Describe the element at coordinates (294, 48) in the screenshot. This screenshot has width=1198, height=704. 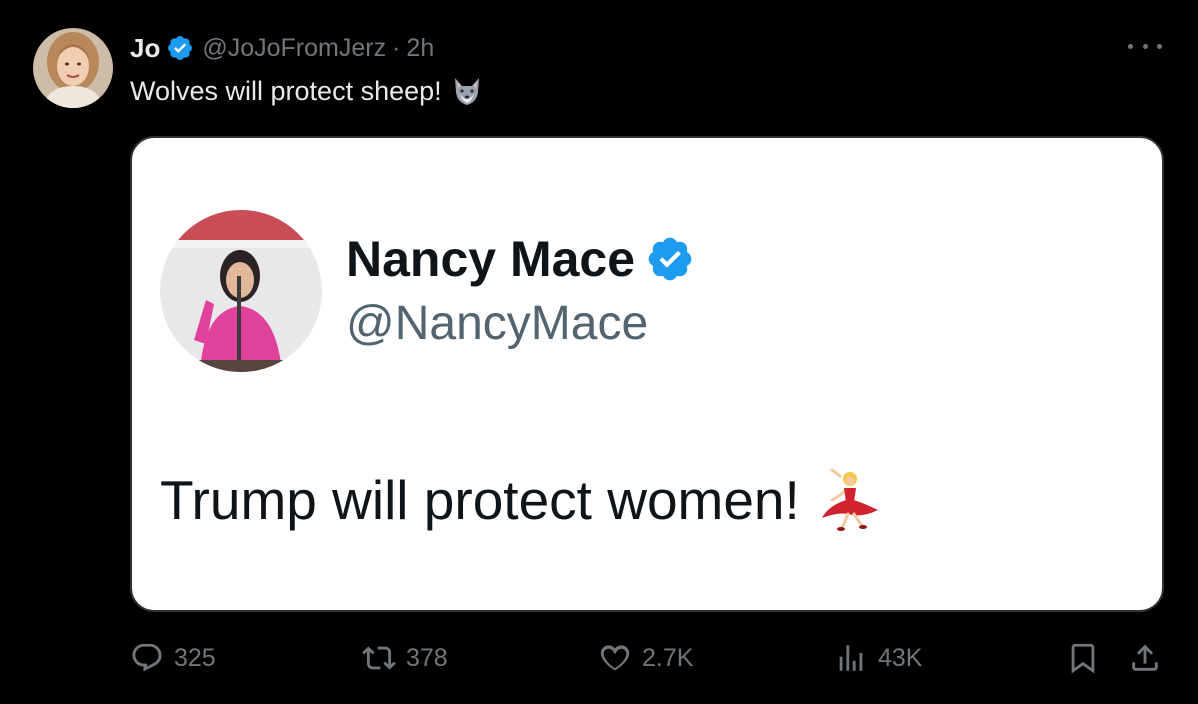
I see `author-handle: @JoJoFromJerz` at that location.